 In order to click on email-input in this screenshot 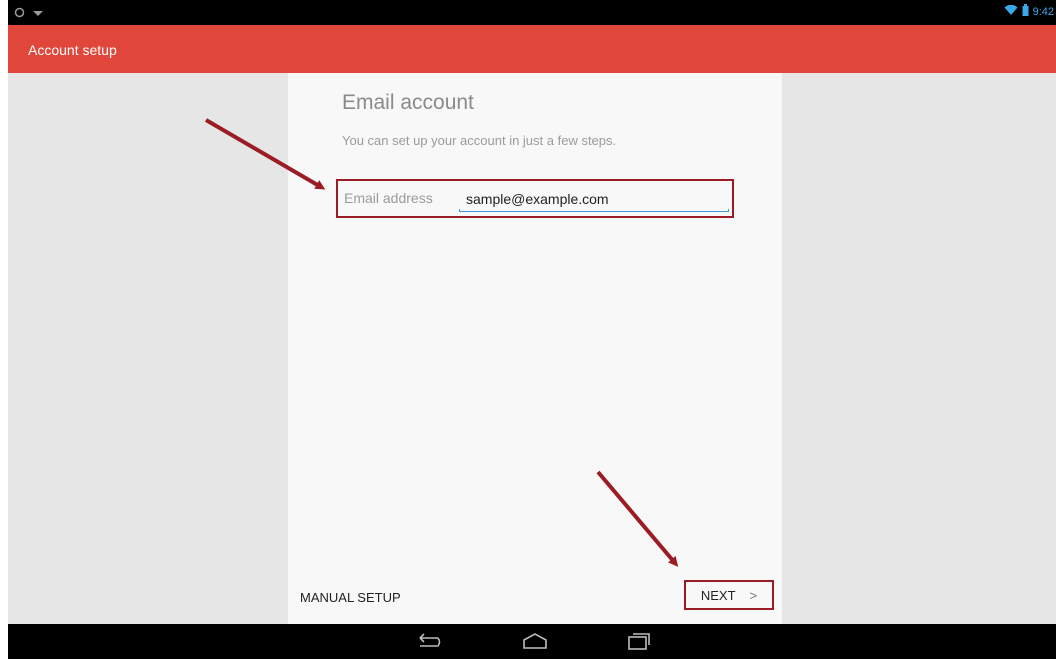, I will do `click(597, 199)`.